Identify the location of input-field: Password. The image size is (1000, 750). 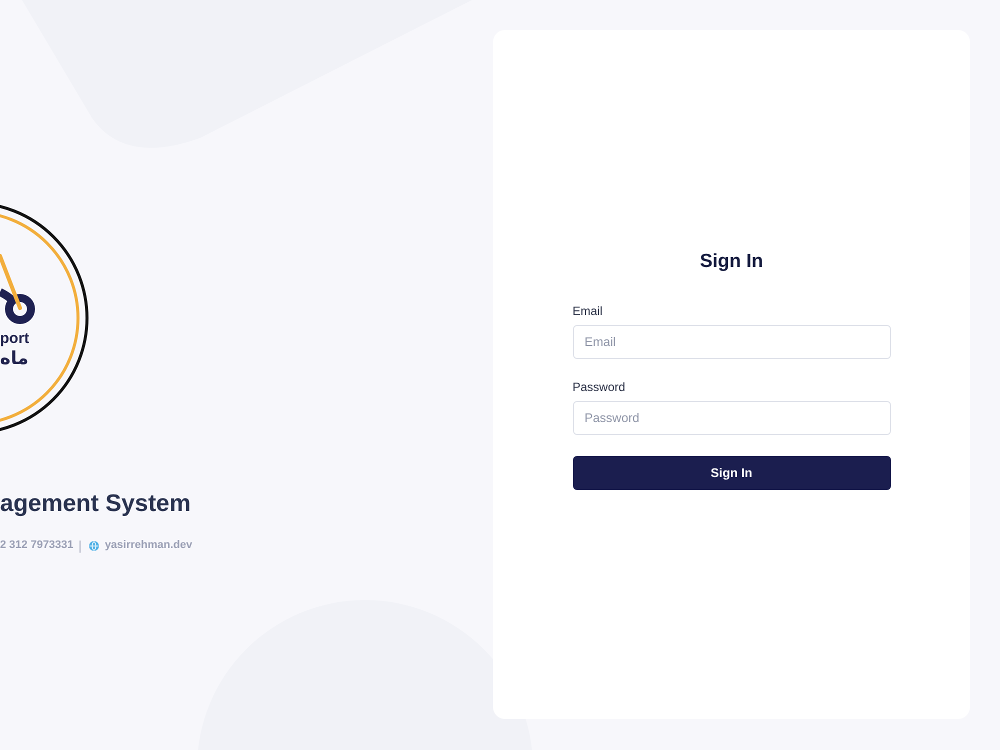
(731, 418).